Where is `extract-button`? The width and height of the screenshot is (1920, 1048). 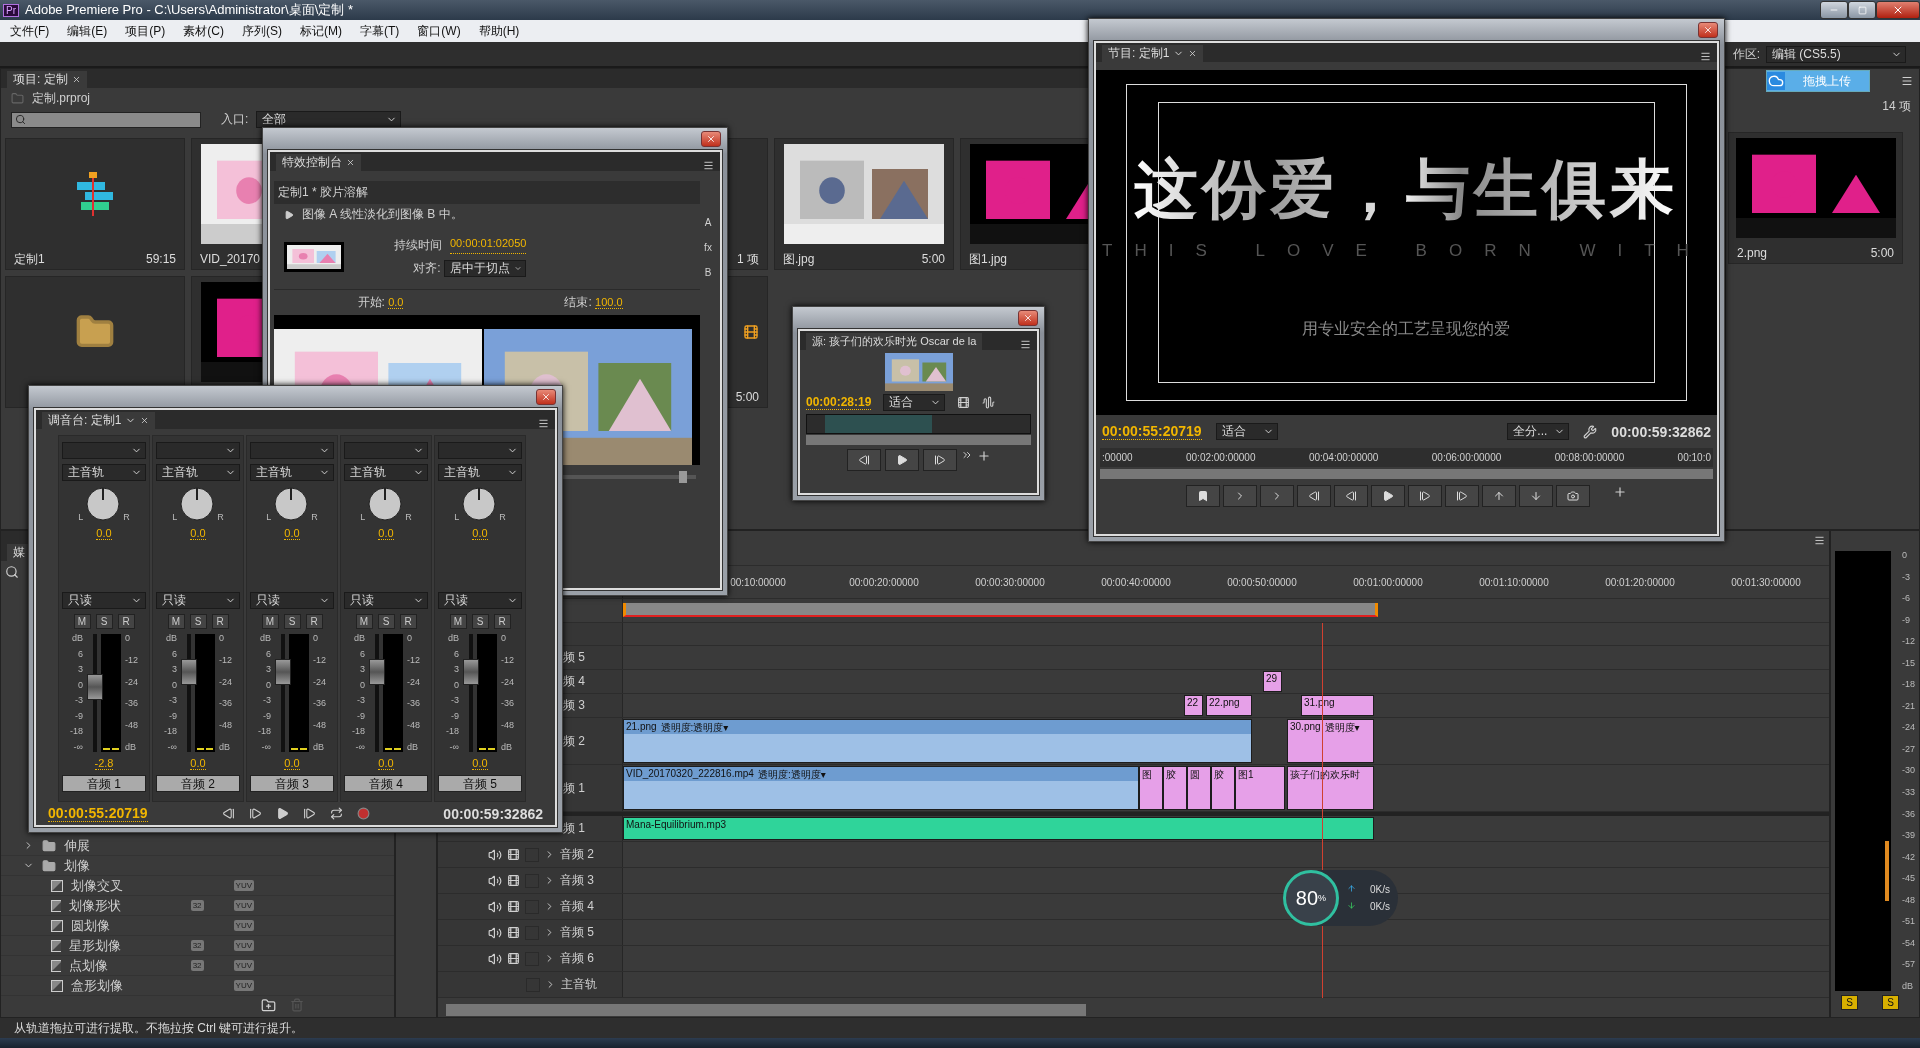 extract-button is located at coordinates (1536, 496).